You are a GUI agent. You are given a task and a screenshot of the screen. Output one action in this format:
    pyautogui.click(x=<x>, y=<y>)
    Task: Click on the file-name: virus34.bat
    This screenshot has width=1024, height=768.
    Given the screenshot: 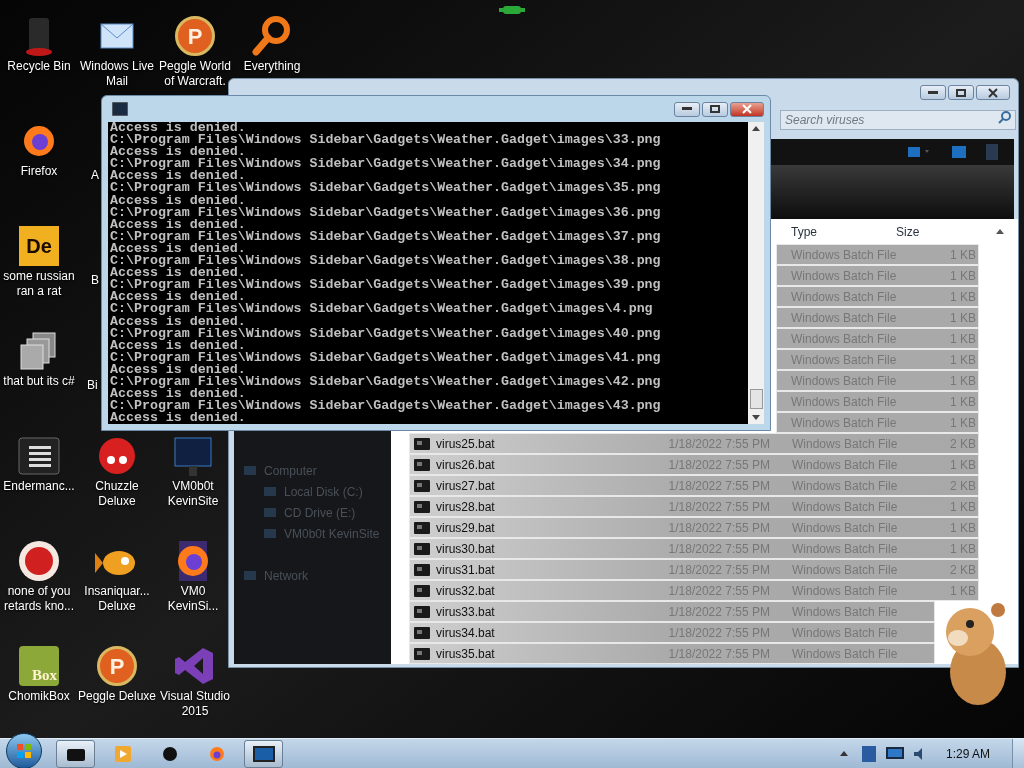 What is the action you would take?
    pyautogui.click(x=465, y=633)
    